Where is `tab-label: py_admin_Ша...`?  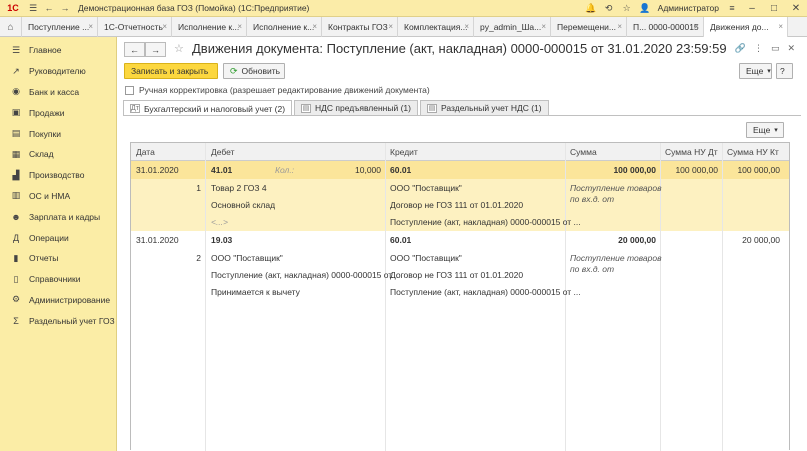 tab-label: py_admin_Ша... is located at coordinates (511, 27).